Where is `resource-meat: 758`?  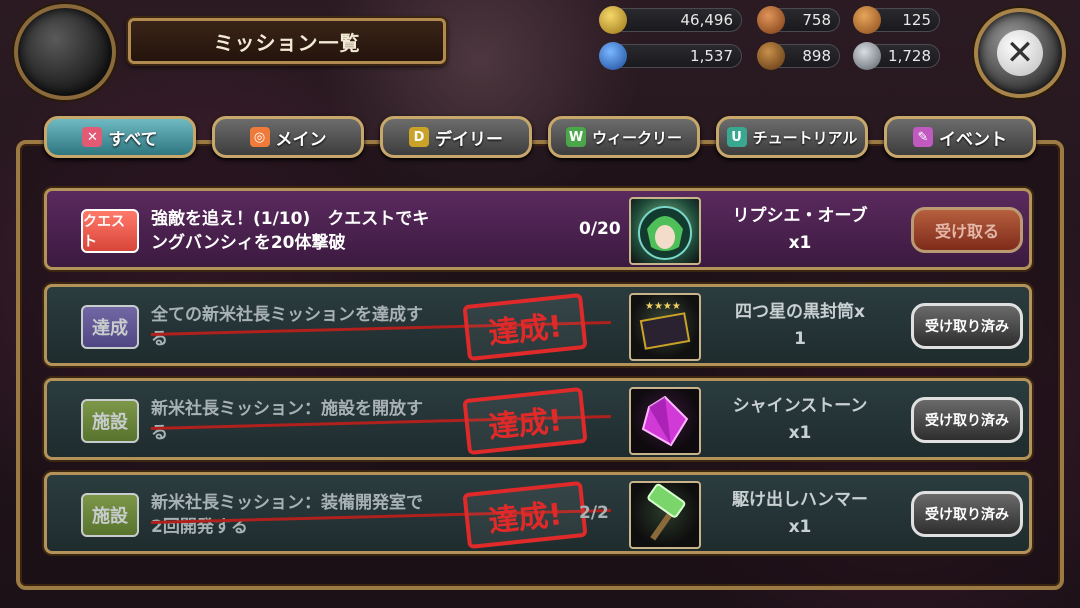 resource-meat: 758 is located at coordinates (798, 20).